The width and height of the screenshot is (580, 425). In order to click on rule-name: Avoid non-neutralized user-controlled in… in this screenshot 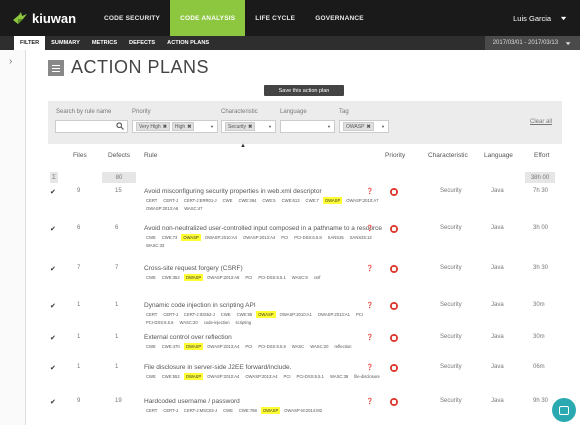, I will do `click(266, 229)`.